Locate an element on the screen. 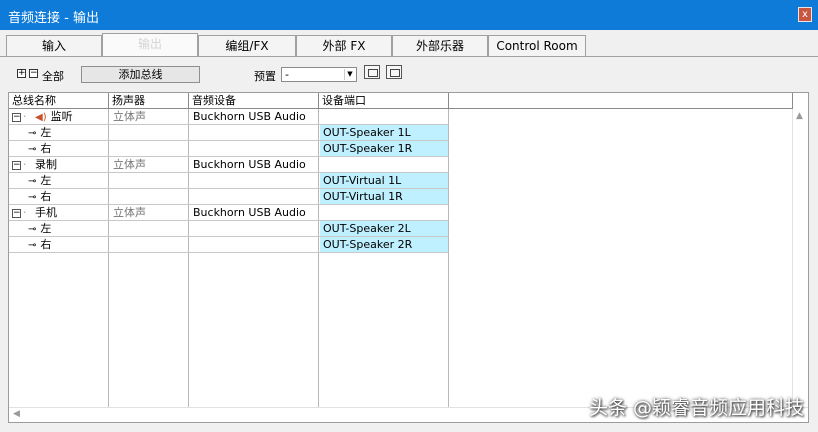 The height and width of the screenshot is (432, 818). table-row: ⊸ 右 OUT-Speaker 1R is located at coordinates (229, 149).